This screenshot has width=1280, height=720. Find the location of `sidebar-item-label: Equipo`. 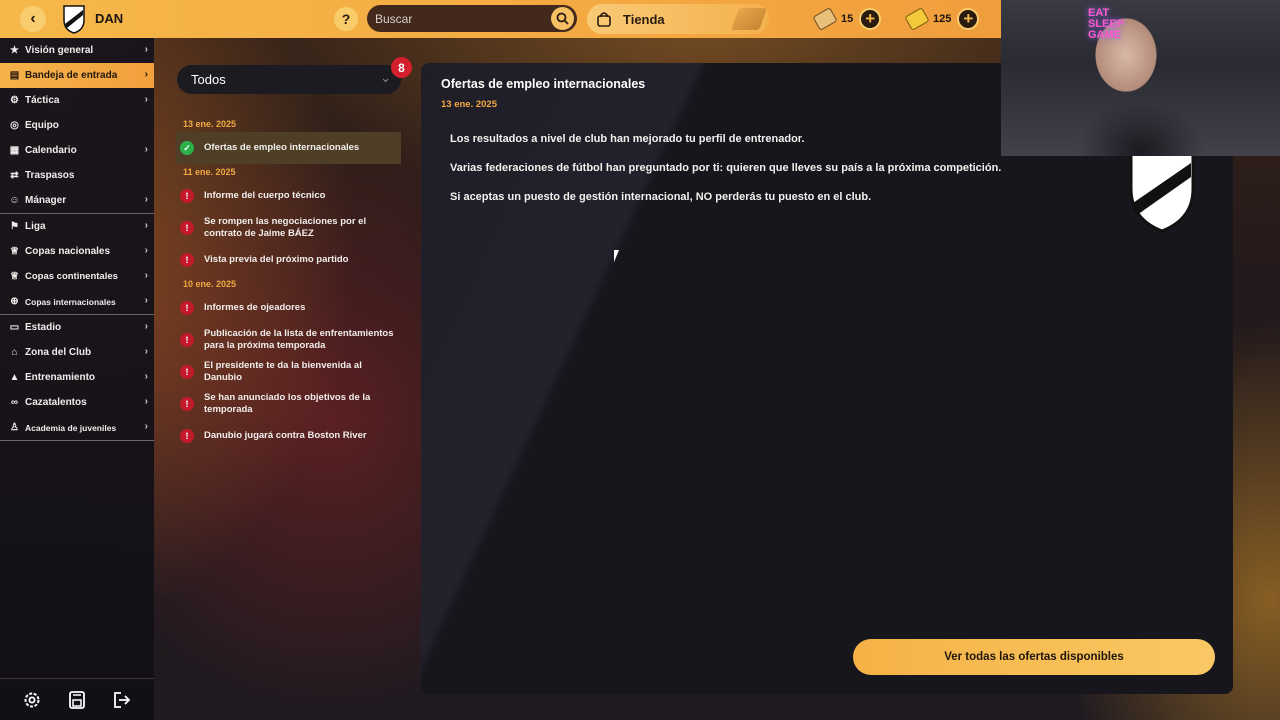

sidebar-item-label: Equipo is located at coordinates (42, 125).